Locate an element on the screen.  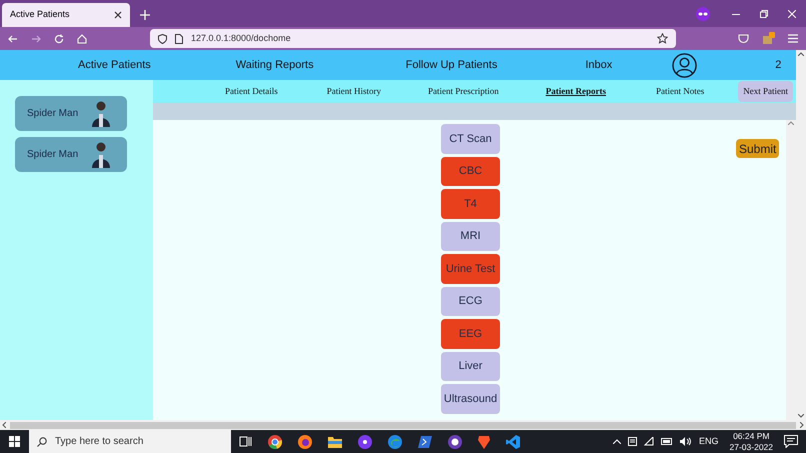
reload-icon is located at coordinates (59, 39).